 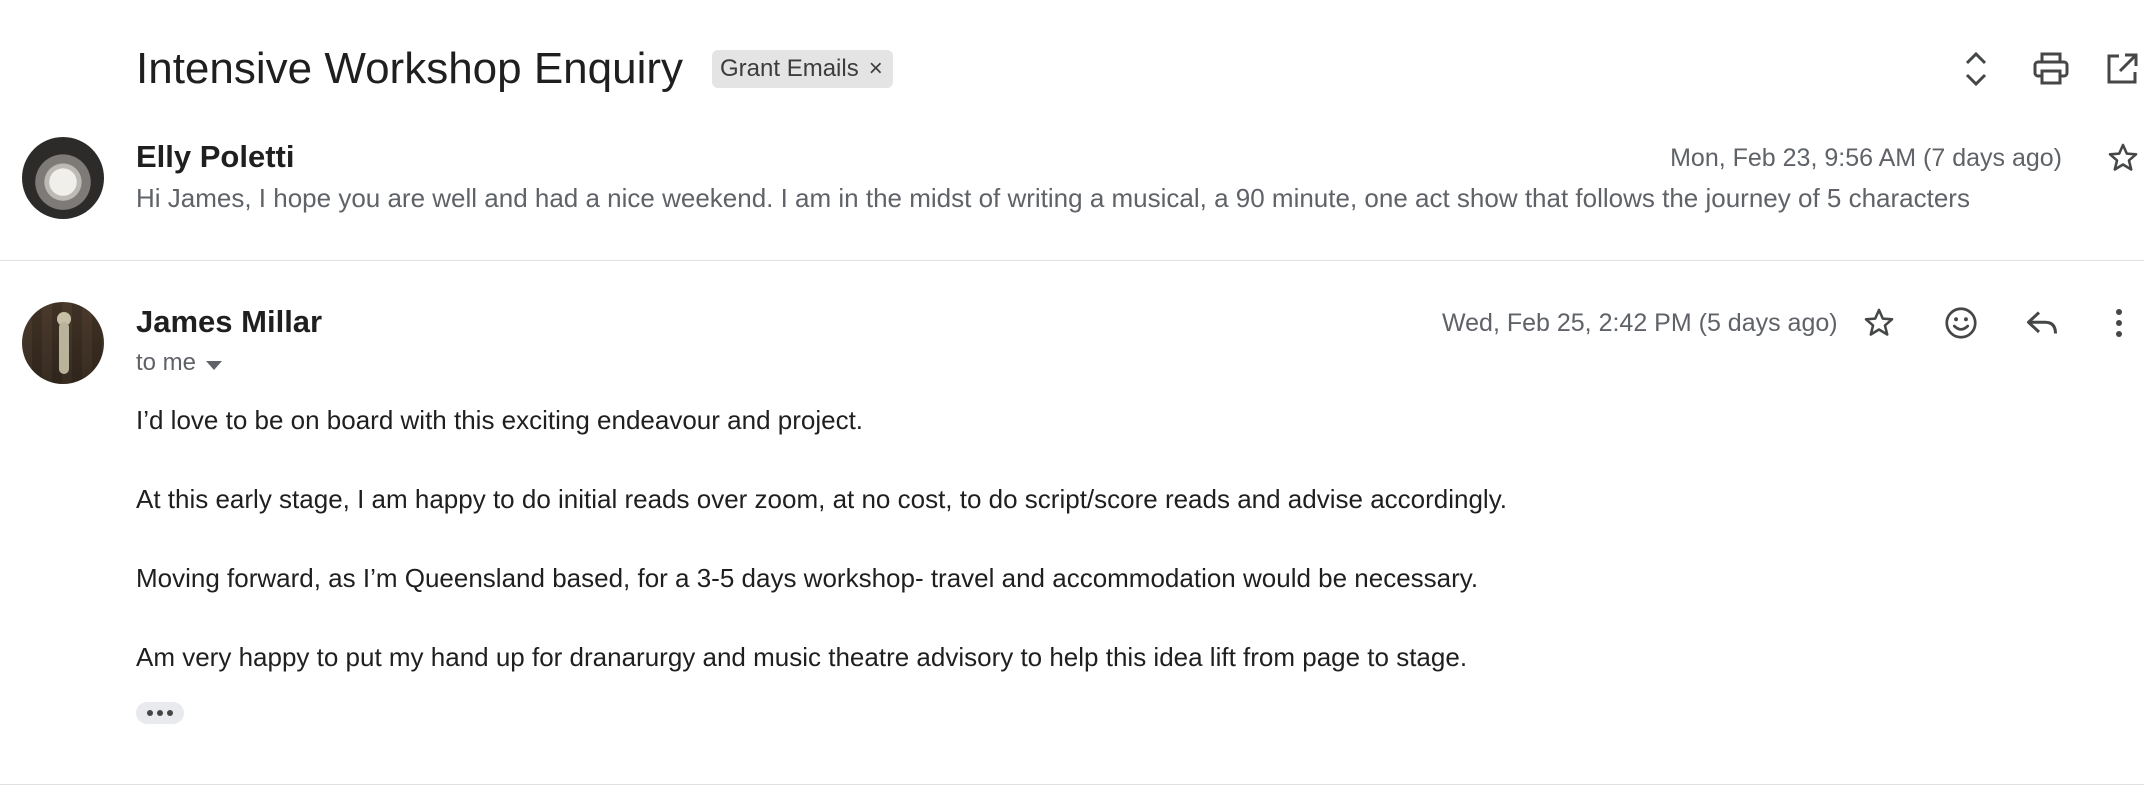 I want to click on thread-subject: Intensive Workshop Enquiry, so click(x=410, y=68).